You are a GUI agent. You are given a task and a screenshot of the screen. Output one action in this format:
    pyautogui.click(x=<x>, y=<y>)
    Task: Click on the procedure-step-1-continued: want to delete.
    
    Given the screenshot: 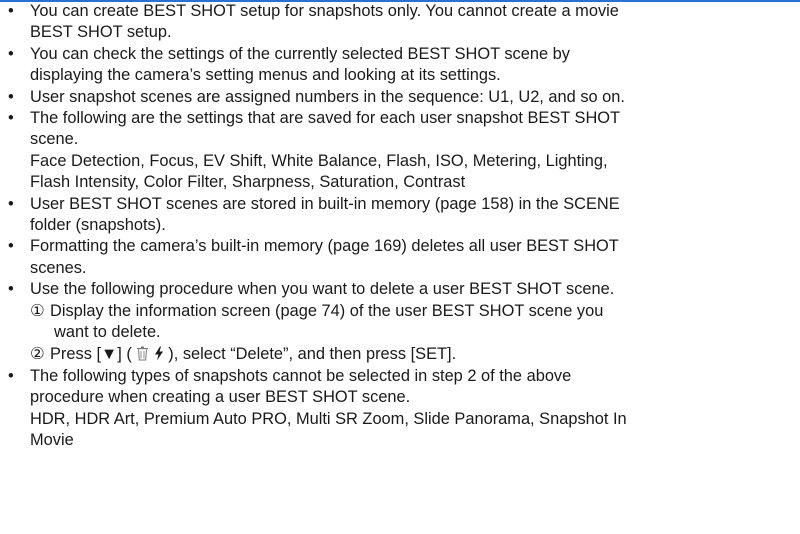 What is the action you would take?
    pyautogui.click(x=413, y=332)
    